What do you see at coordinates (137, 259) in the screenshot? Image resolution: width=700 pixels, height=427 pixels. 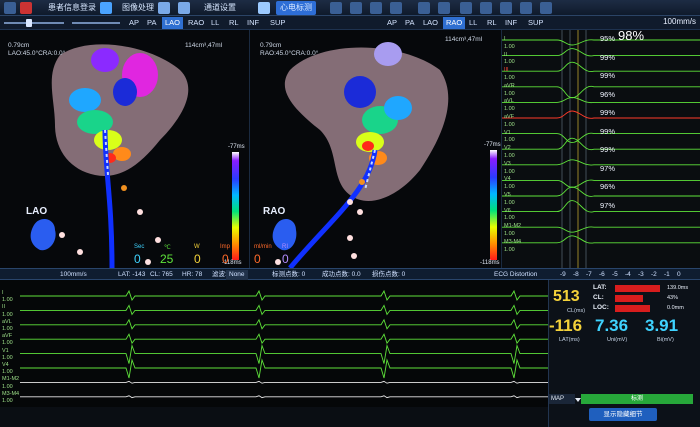 I see `sec-value: 0` at bounding box center [137, 259].